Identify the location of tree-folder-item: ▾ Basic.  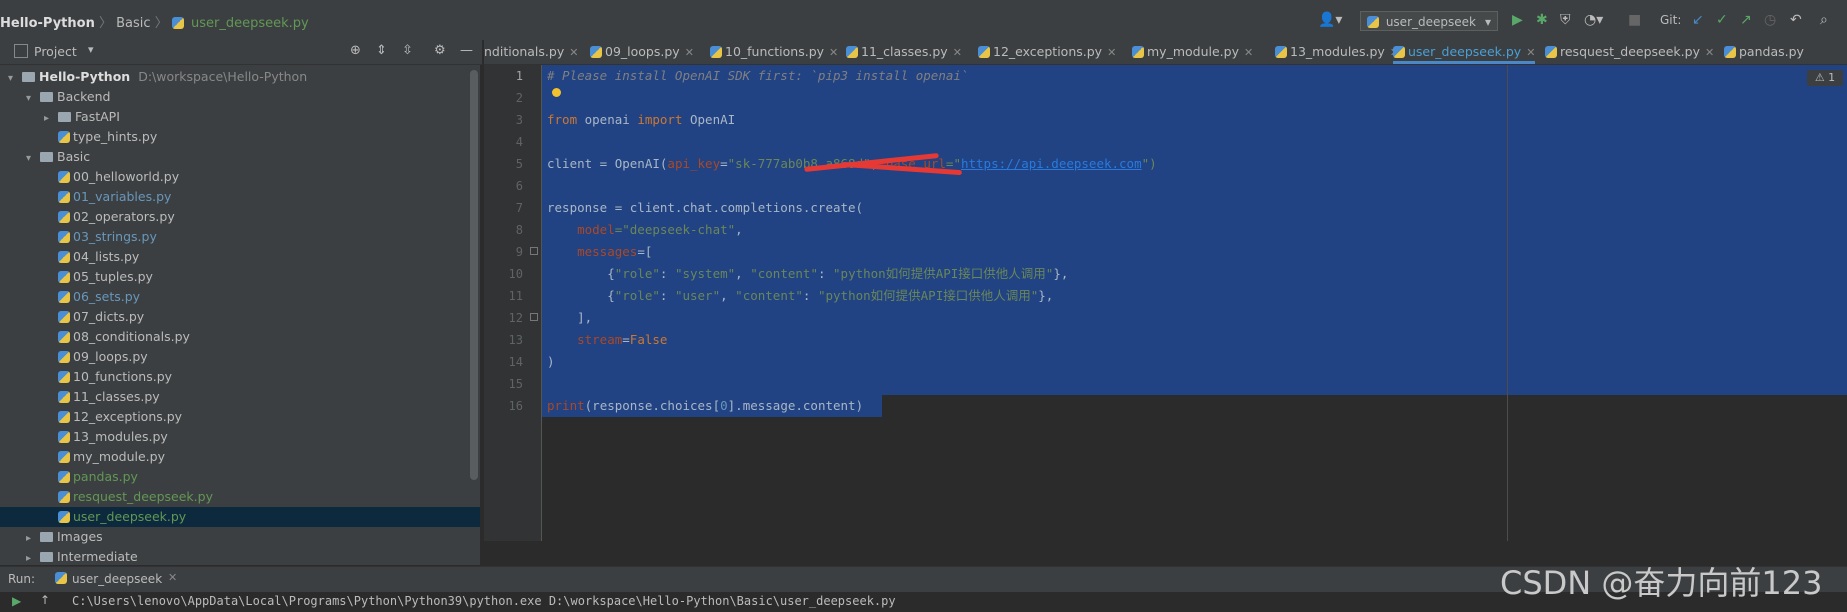
(45, 157).